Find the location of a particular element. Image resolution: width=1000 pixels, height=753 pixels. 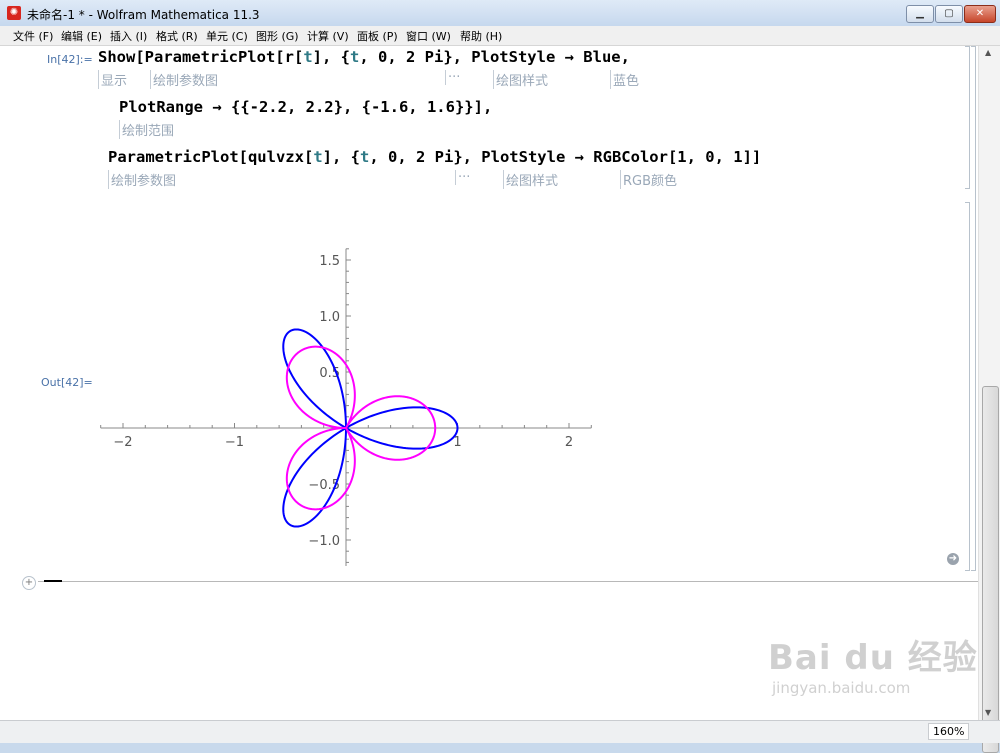

group-cell-bracket is located at coordinates (973, 308).